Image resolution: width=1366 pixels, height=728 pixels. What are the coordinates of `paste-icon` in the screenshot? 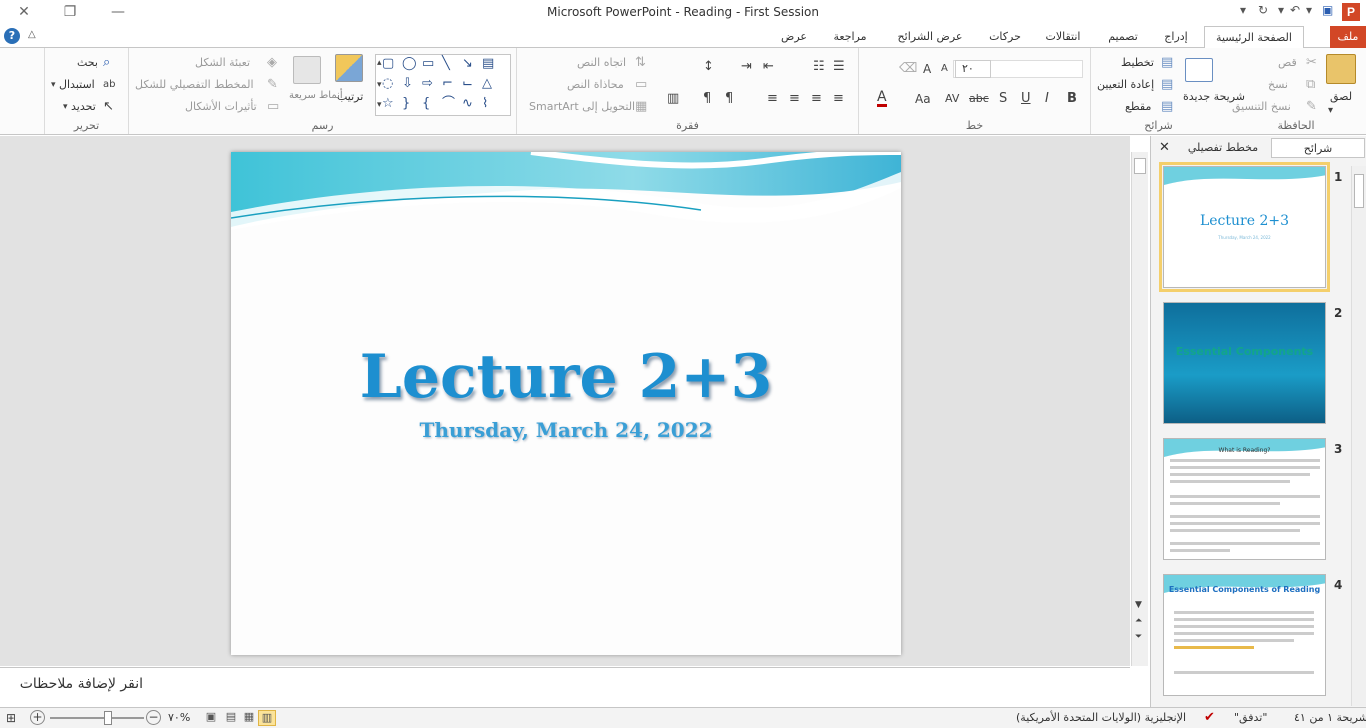 It's located at (1341, 69).